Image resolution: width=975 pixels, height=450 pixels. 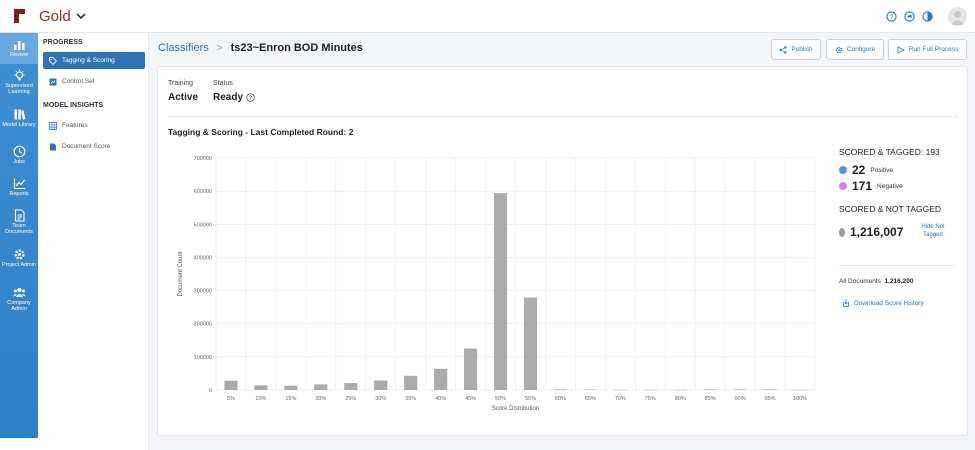 I want to click on nav-model-library: Model Library, so click(x=19, y=118).